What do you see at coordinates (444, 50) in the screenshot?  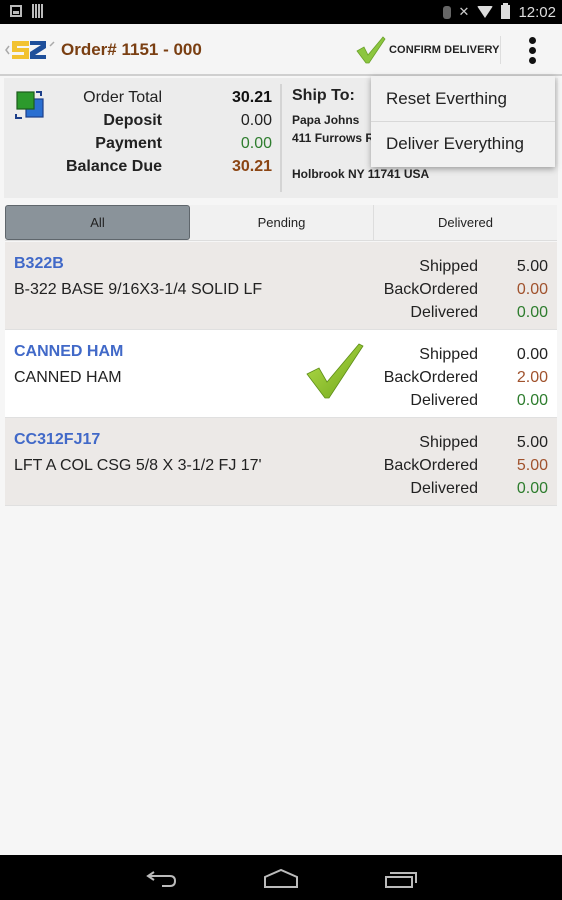 I see `confirm-delivery-label: CONFIRM DELIVERY` at bounding box center [444, 50].